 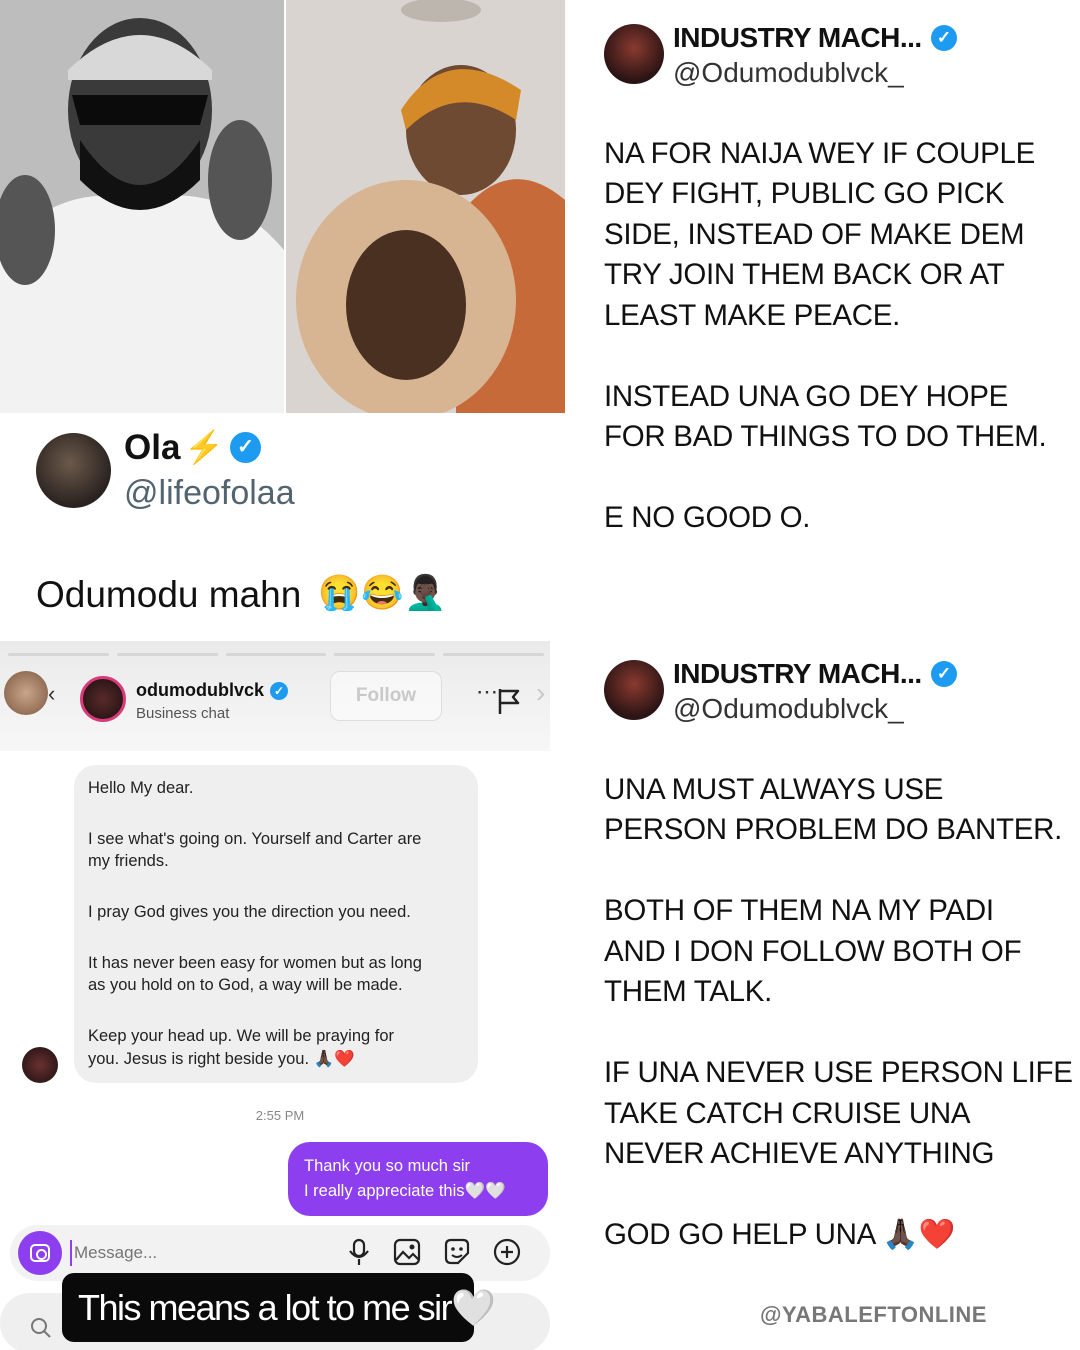 What do you see at coordinates (787, 1113) in the screenshot?
I see `tweet2-line: TAKE CATCH CRUISE UNA` at bounding box center [787, 1113].